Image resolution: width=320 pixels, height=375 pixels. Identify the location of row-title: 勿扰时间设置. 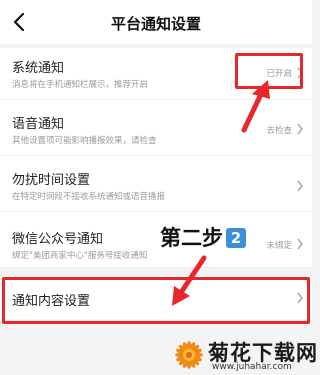
(51, 180).